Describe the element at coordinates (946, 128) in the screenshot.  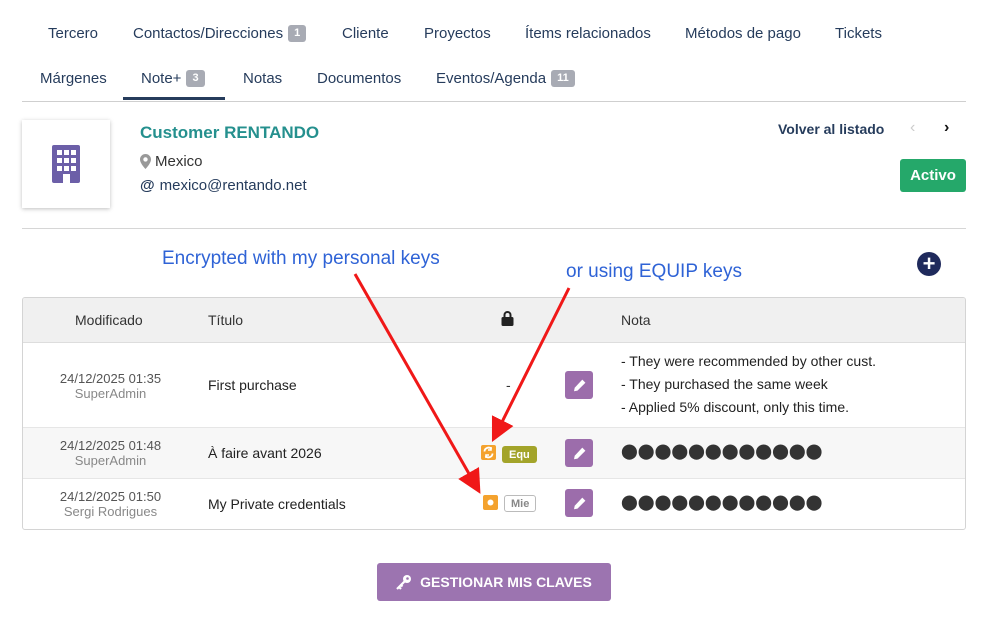
I see `chevron-right-icon: ›` at that location.